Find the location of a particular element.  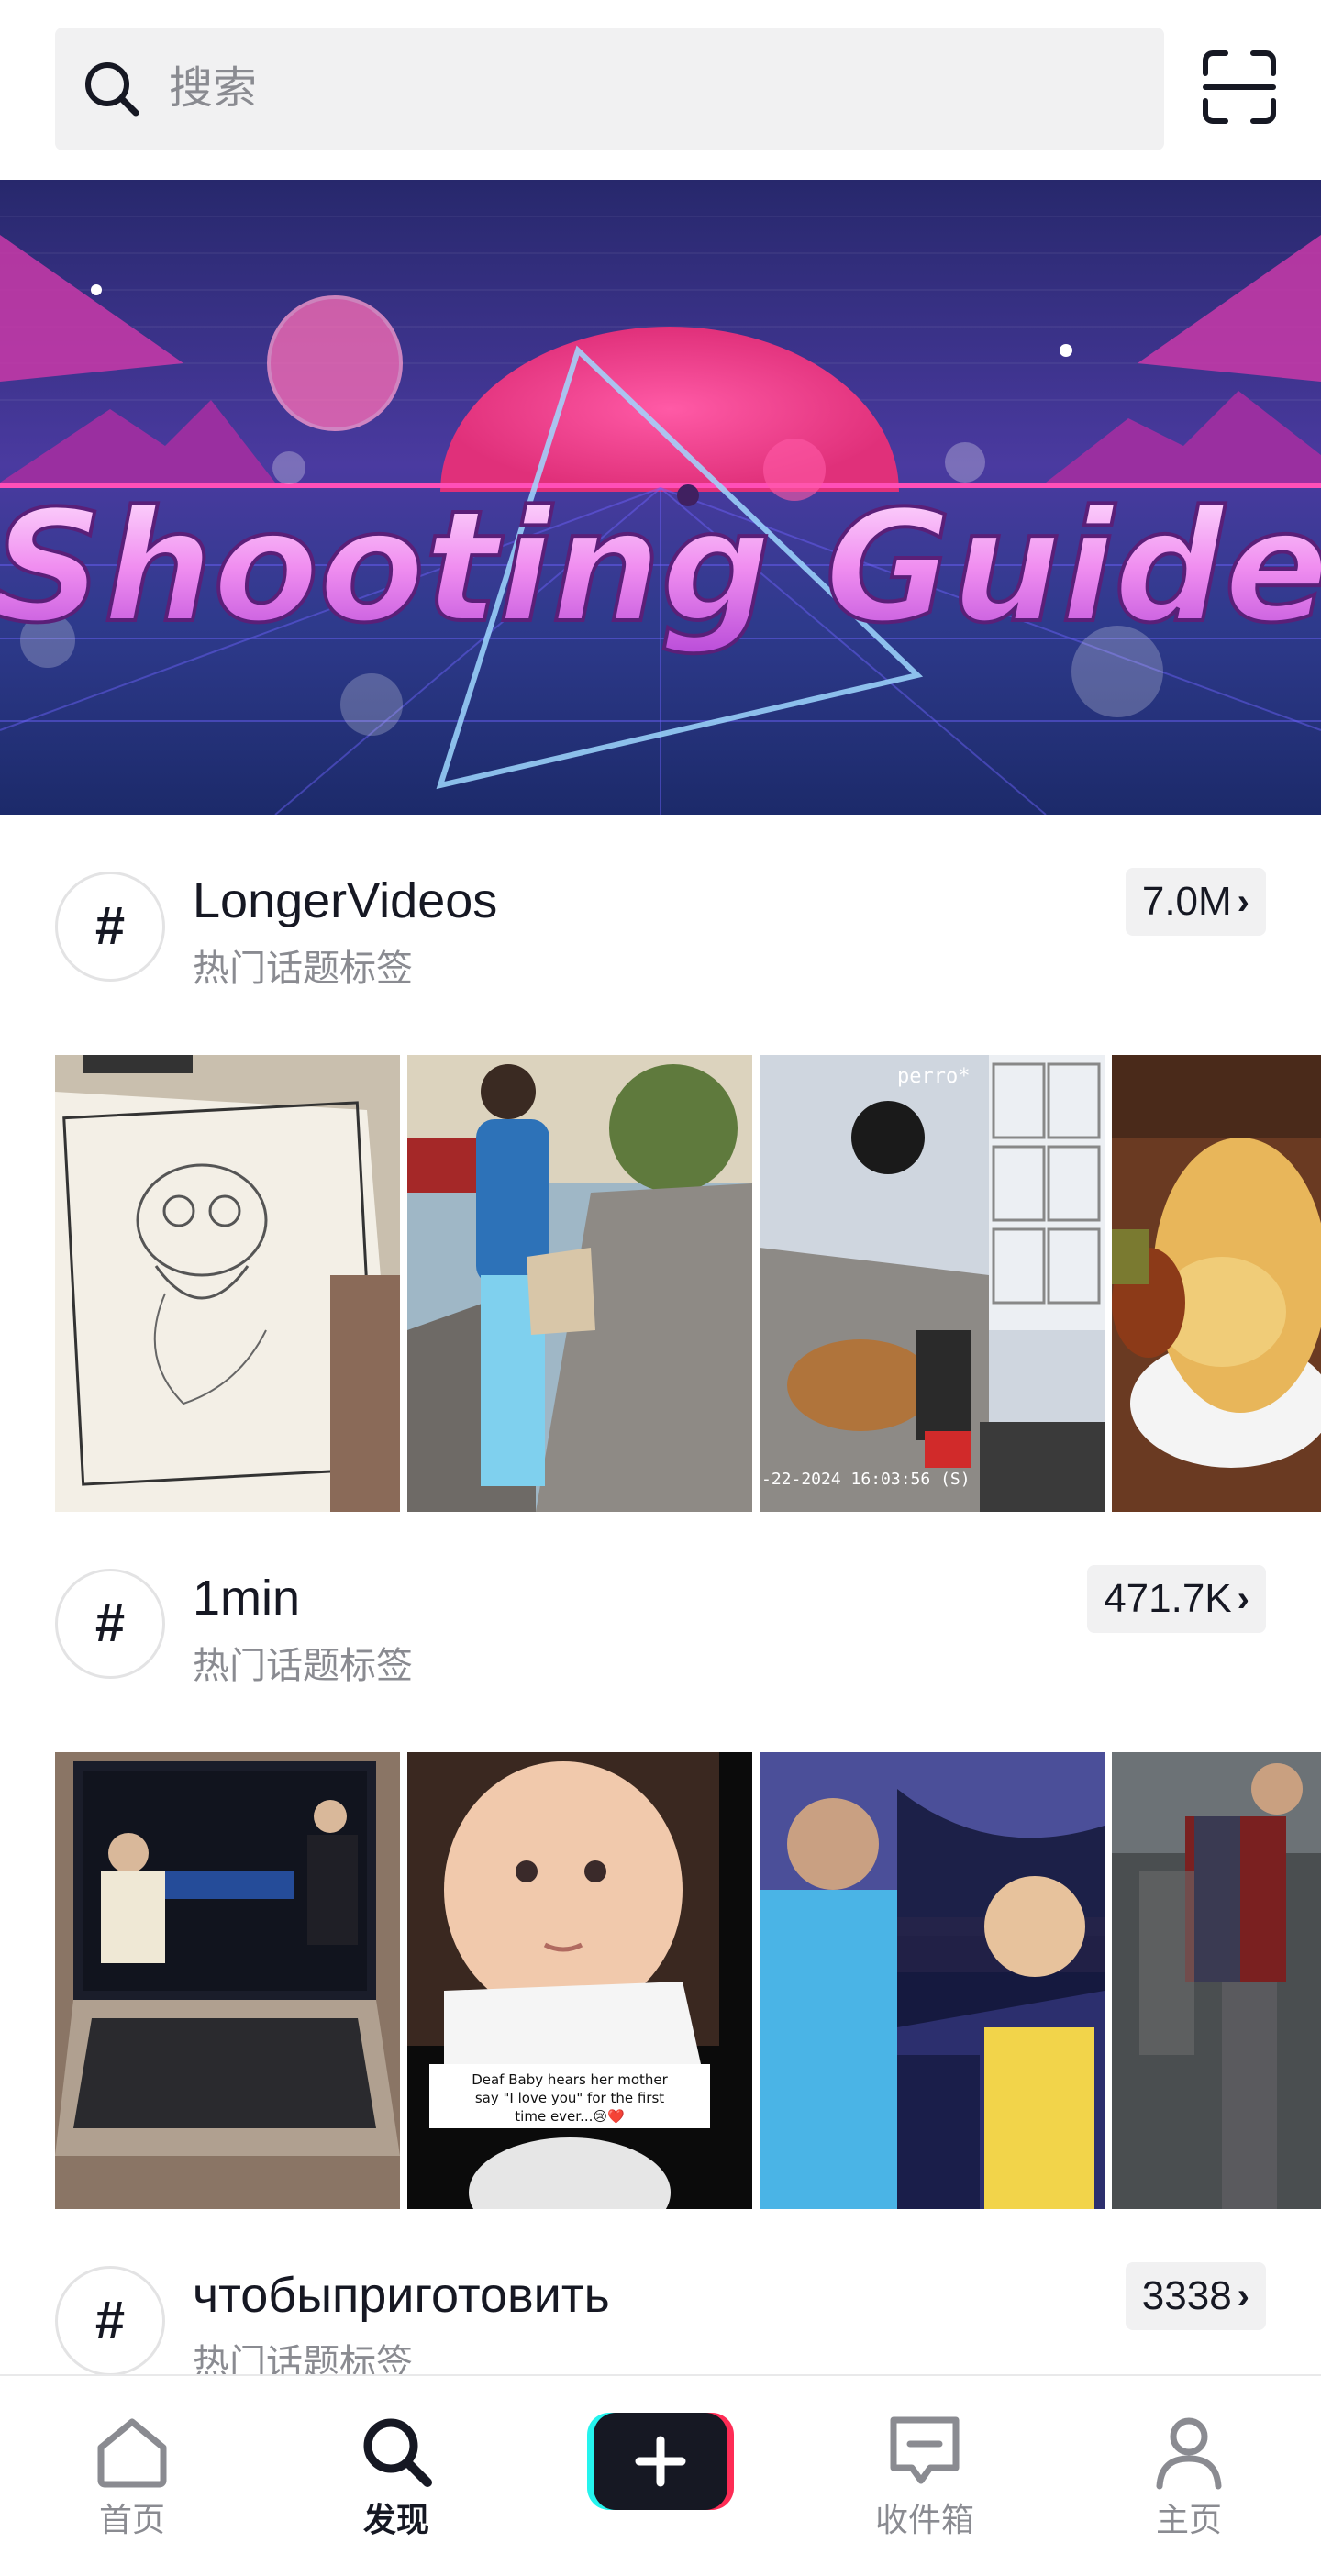

view-count-badge: 7.0M › is located at coordinates (1195, 902).